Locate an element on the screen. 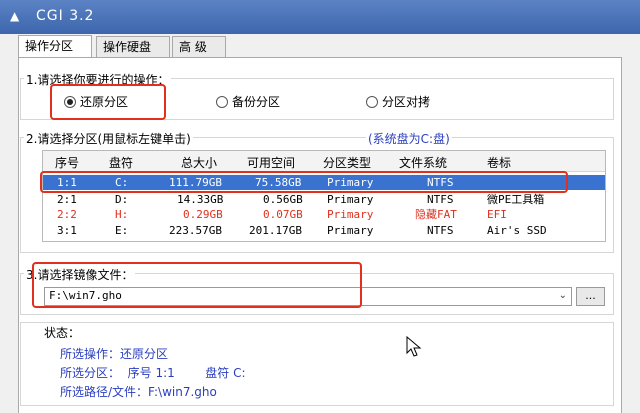  radio-copy-label: 分区对拷 is located at coordinates (406, 102).